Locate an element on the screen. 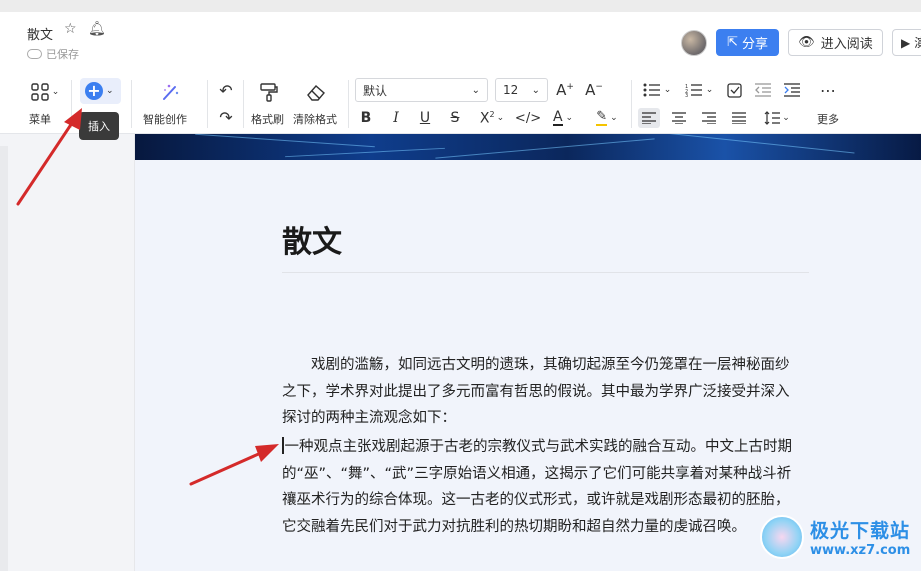  indent-icon is located at coordinates (792, 90).